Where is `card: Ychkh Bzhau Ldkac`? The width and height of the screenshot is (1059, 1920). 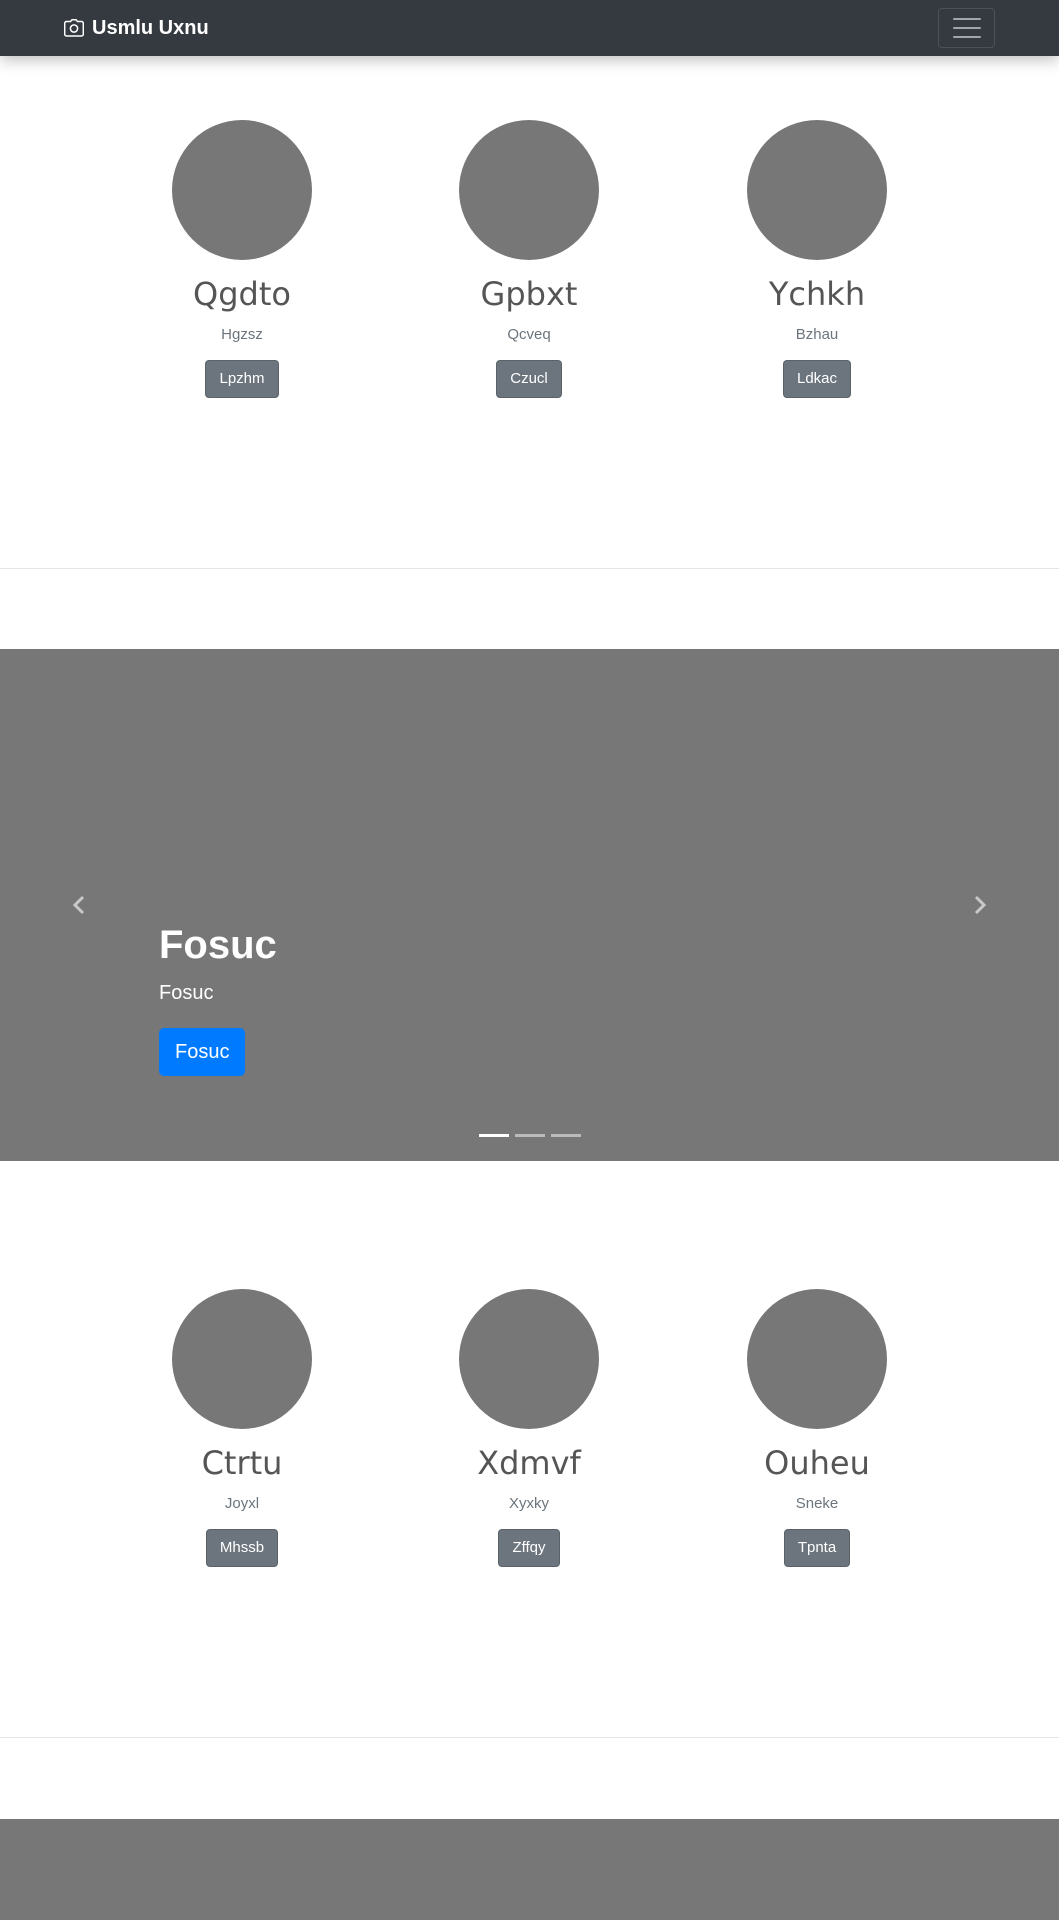
card: Ychkh Bzhau Ldkac is located at coordinates (817, 259).